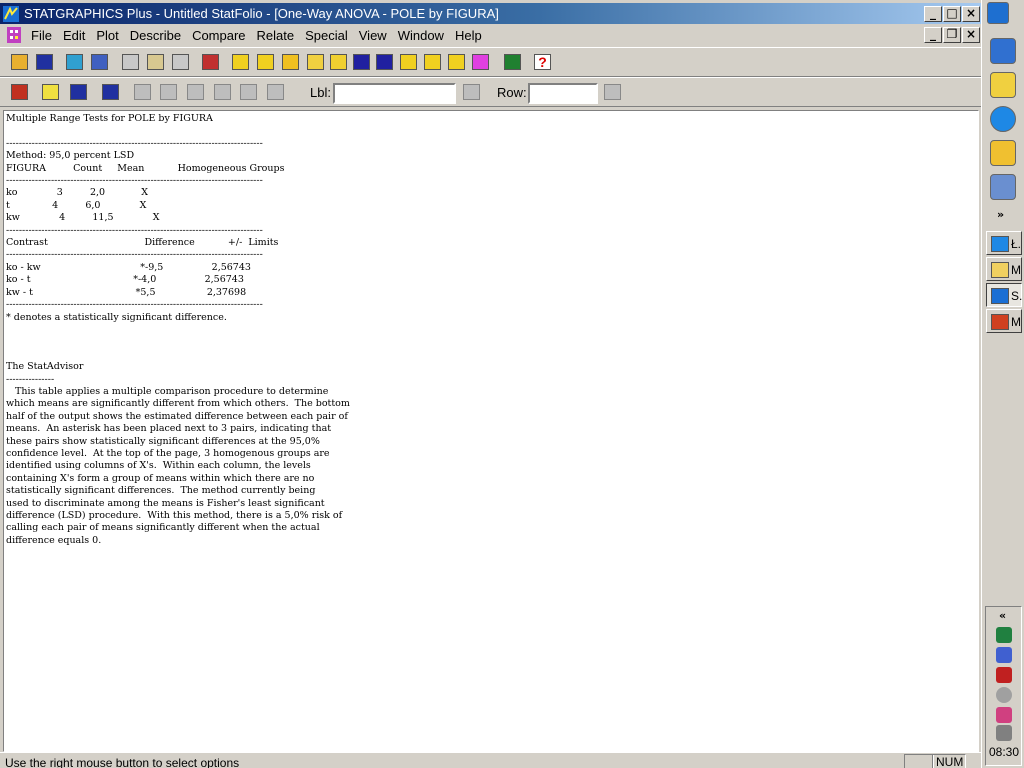 The image size is (1024, 768). I want to click on tray-app-icon, so click(1004, 635).